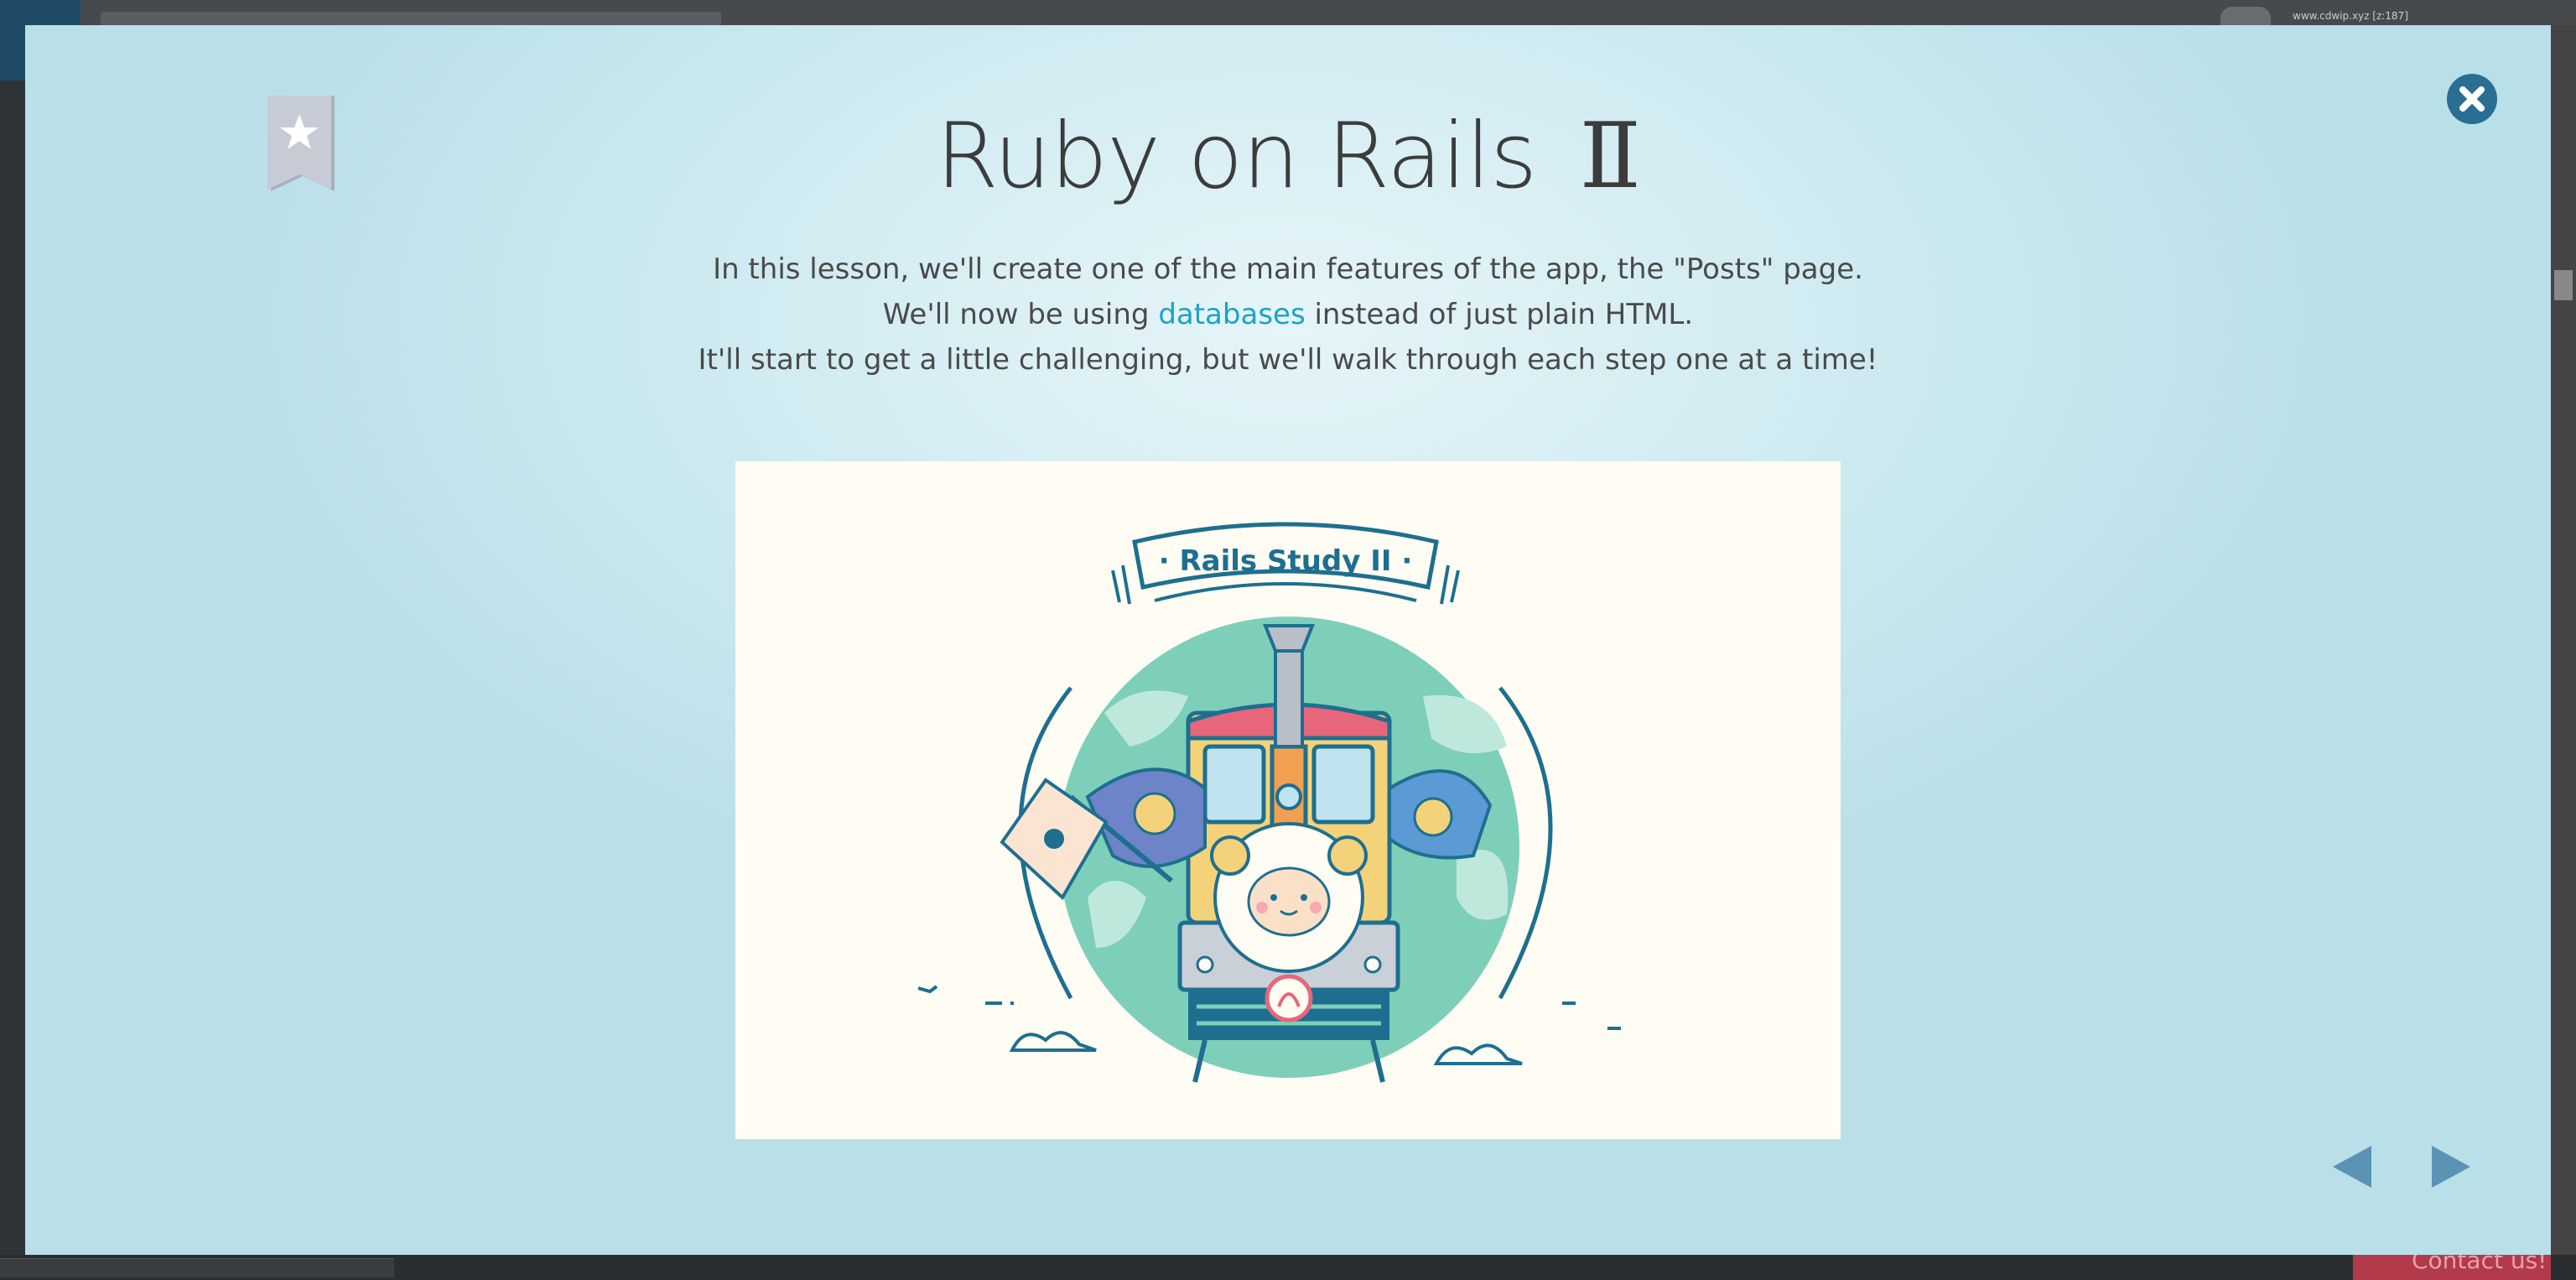 Image resolution: width=2576 pixels, height=1280 pixels. I want to click on background-scrollbar, so click(2563, 640).